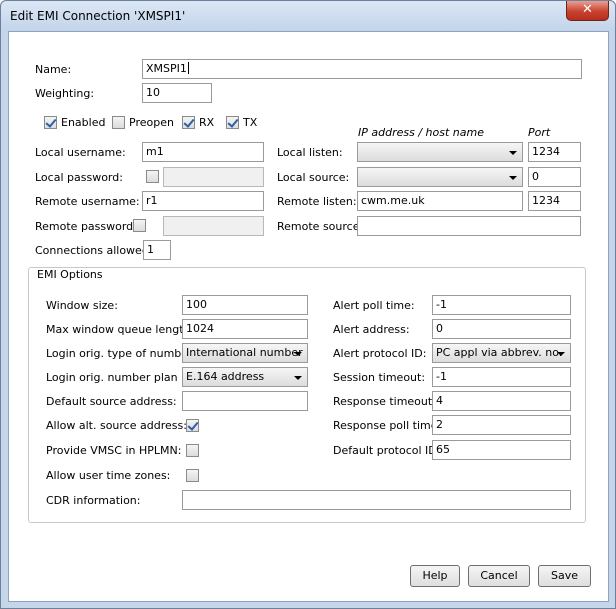 Image resolution: width=616 pixels, height=609 pixels. What do you see at coordinates (94, 250) in the screenshot?
I see `connections-allowed-label: Connections allowed:` at bounding box center [94, 250].